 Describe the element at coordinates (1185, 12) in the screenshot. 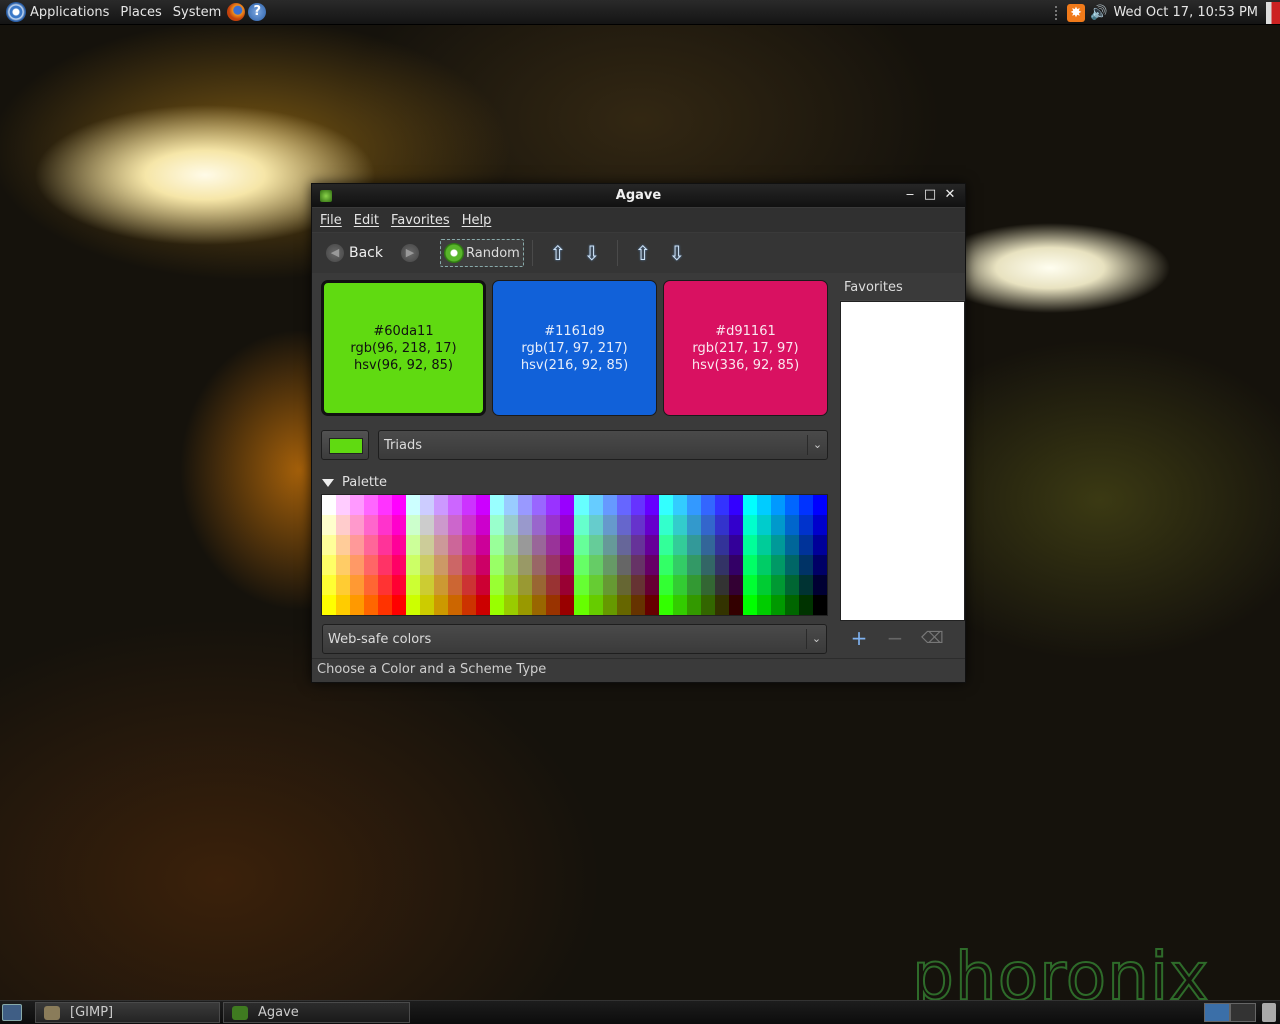

I see `clock: Wed Oct 17, 10:53 PM` at that location.